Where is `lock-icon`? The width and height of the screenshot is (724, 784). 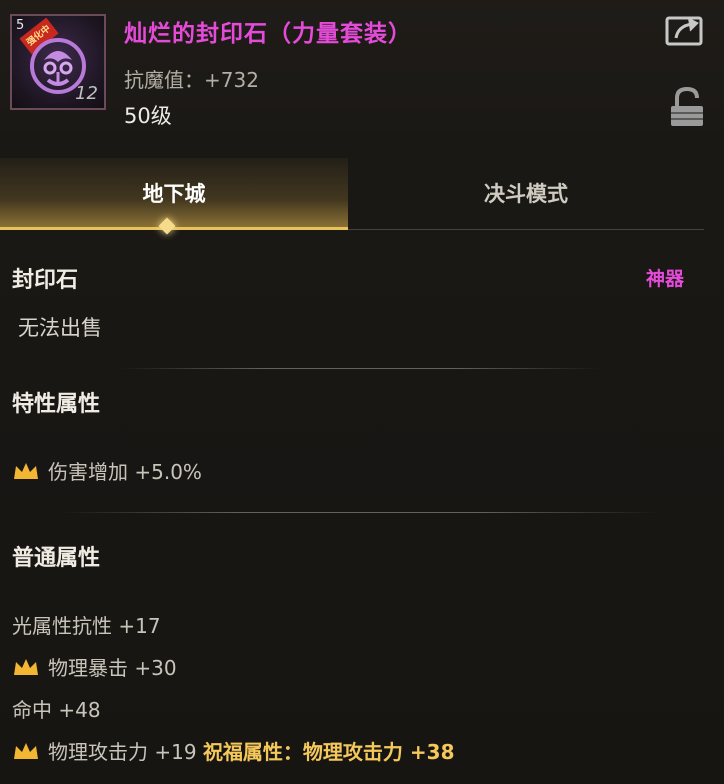 lock-icon is located at coordinates (687, 107).